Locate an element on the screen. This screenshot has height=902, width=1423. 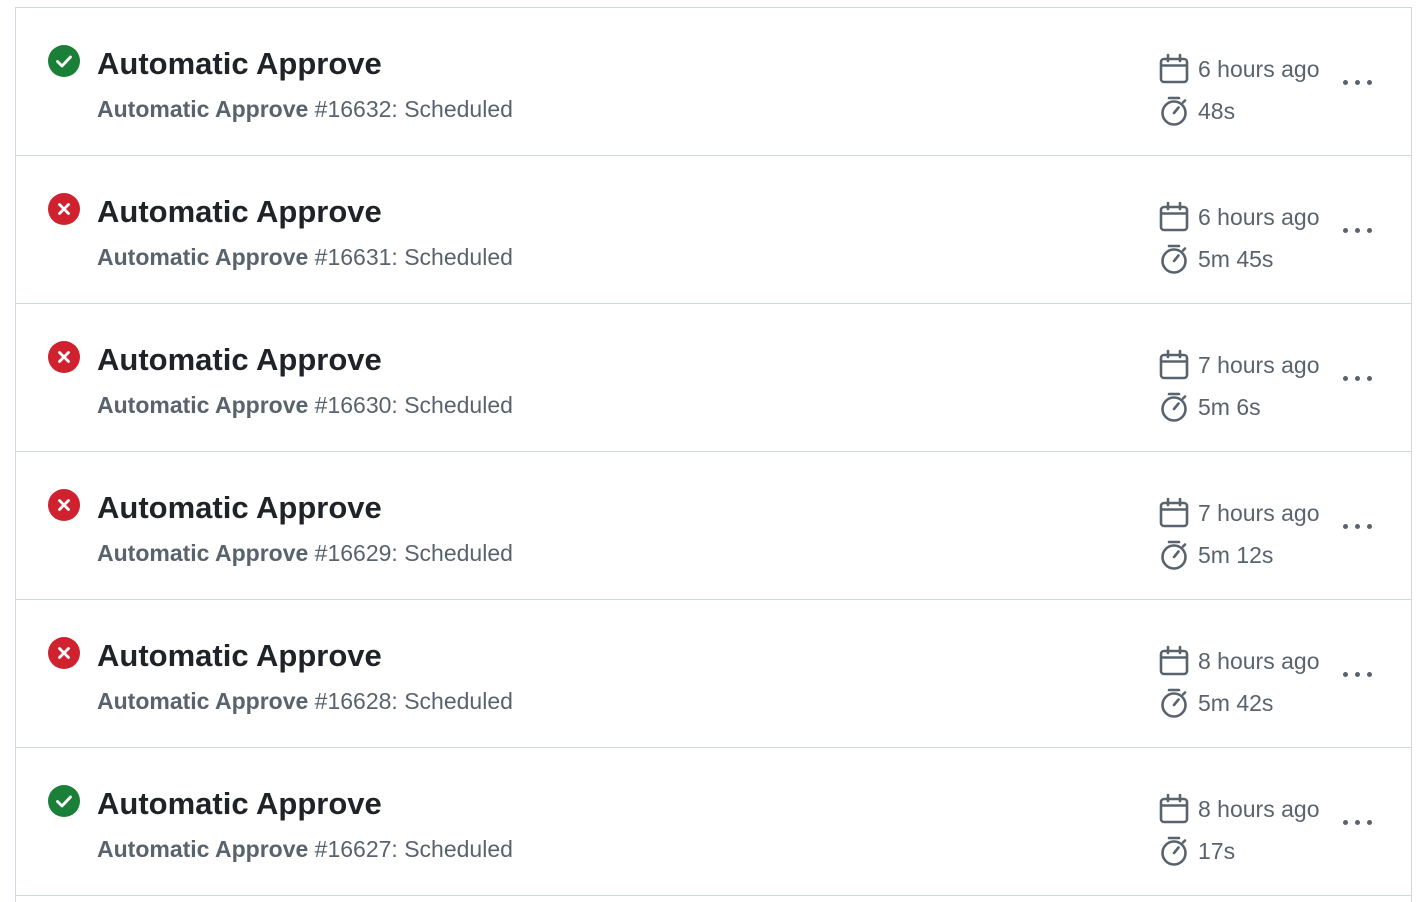
run-duration-text: 5m 6s is located at coordinates (1229, 406).